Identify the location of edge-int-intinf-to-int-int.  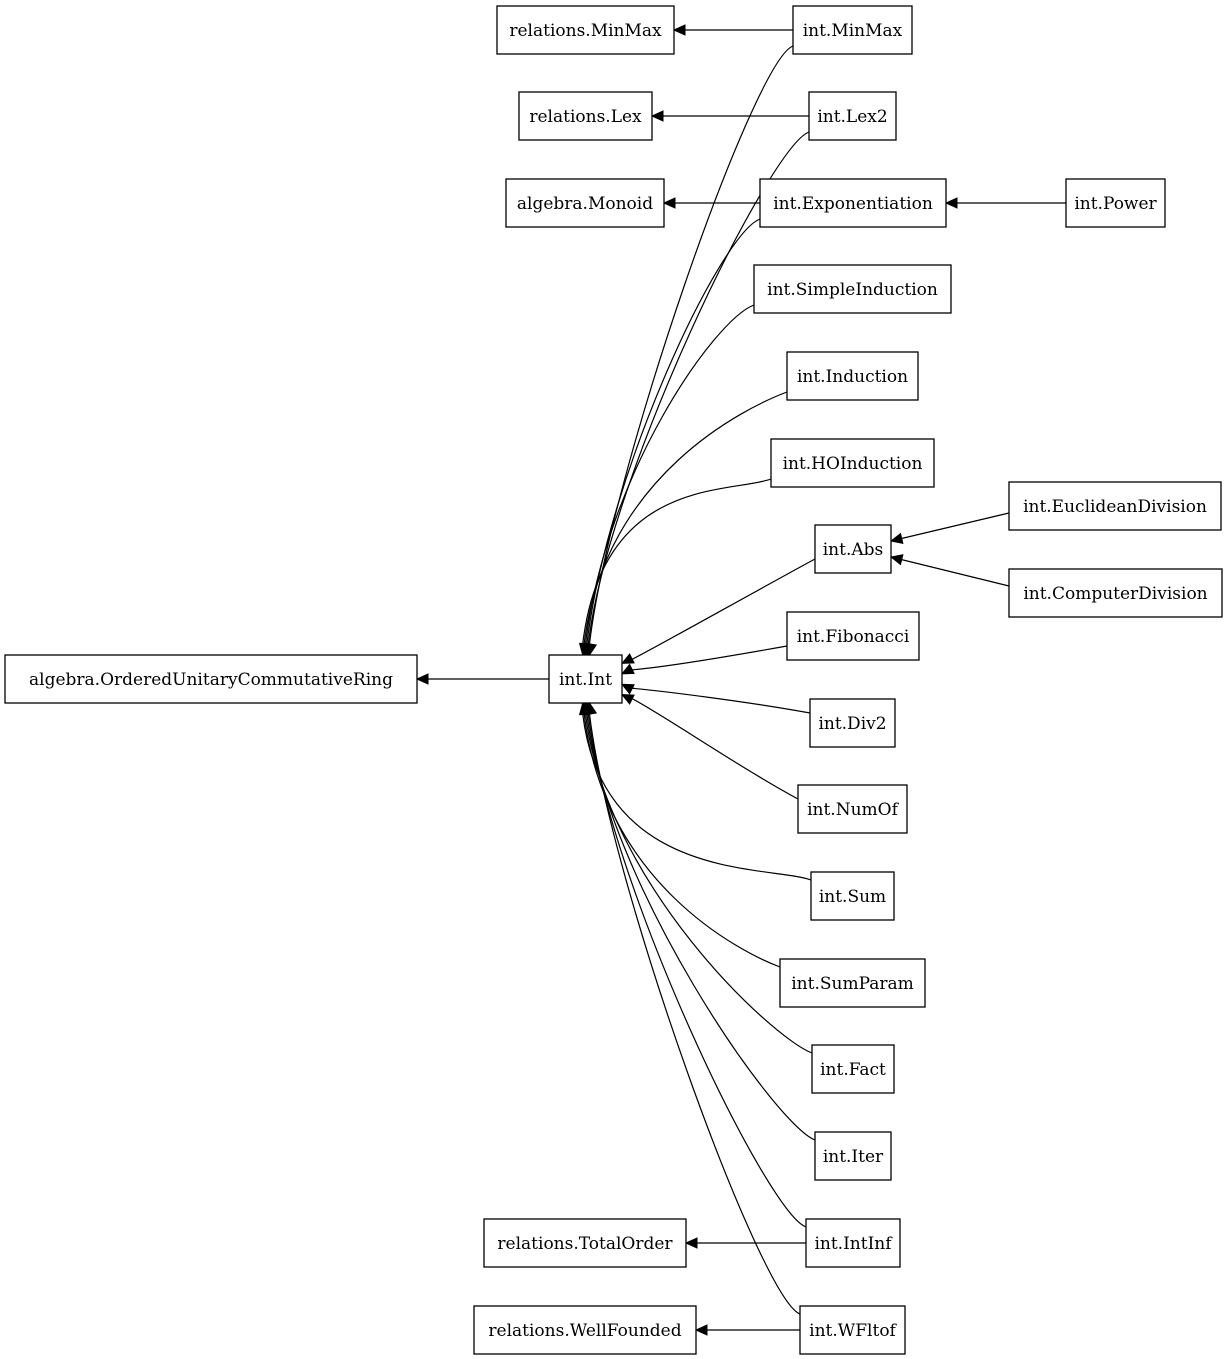
(695, 964).